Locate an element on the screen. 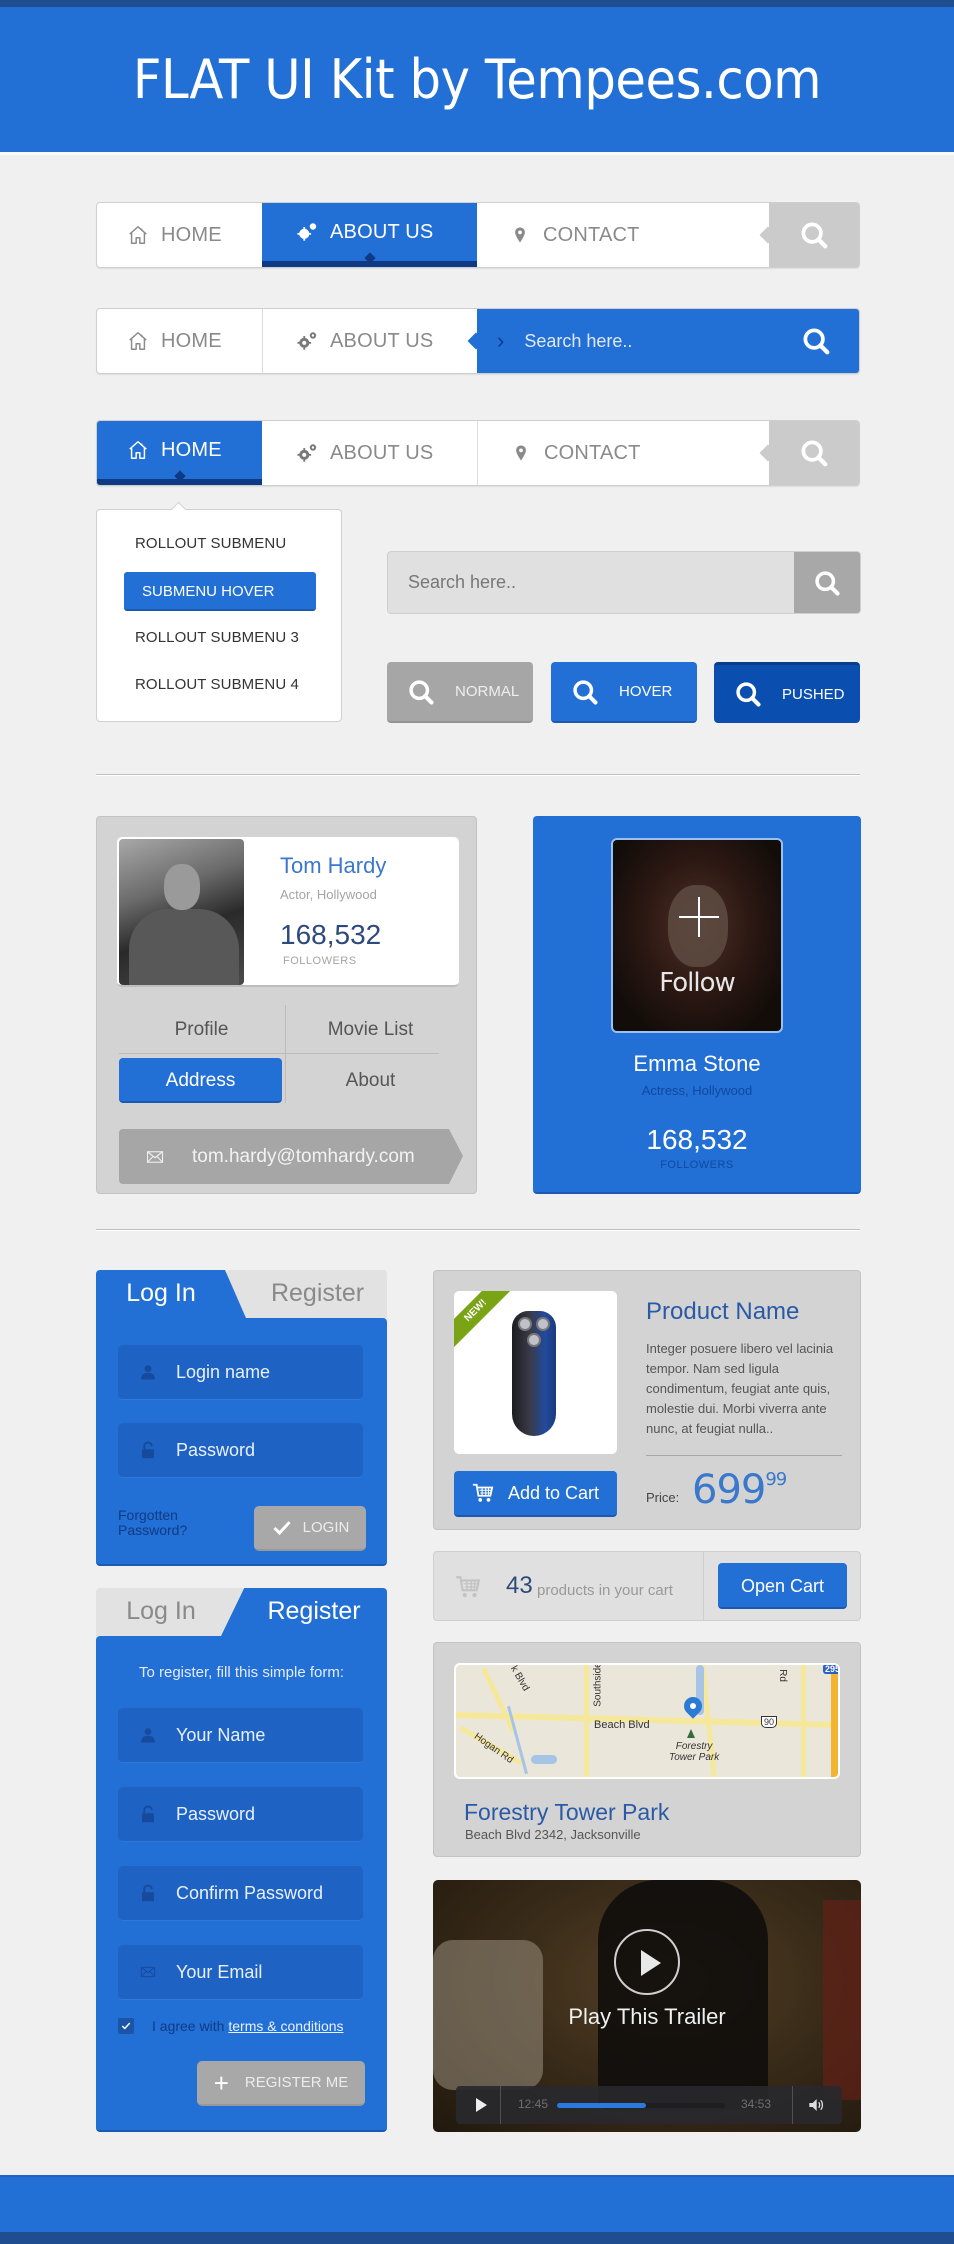 This screenshot has height=2244, width=954. register-intro: To register, fill this simple form: is located at coordinates (241, 1672).